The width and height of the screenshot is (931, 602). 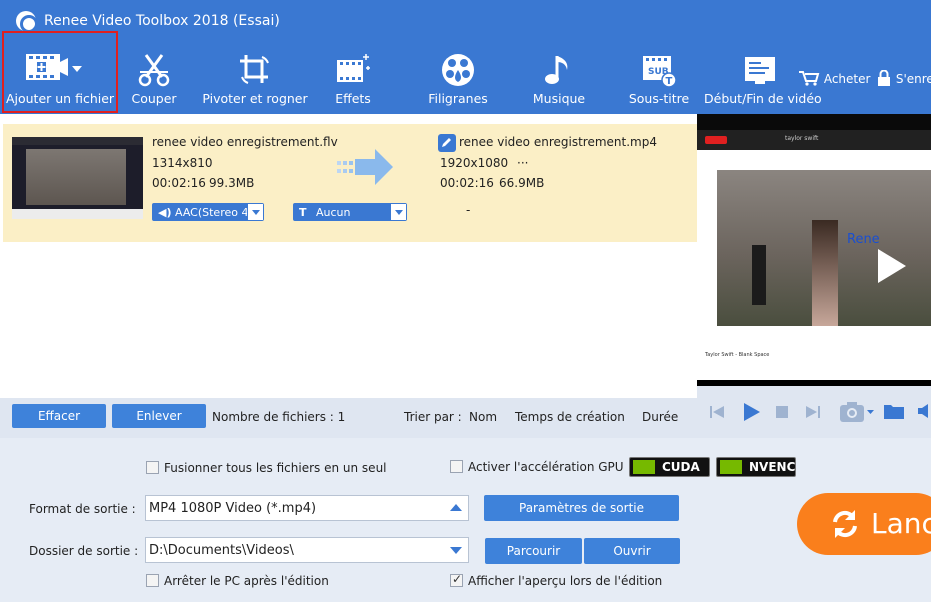 I want to click on cut-label: Couper, so click(x=154, y=98).